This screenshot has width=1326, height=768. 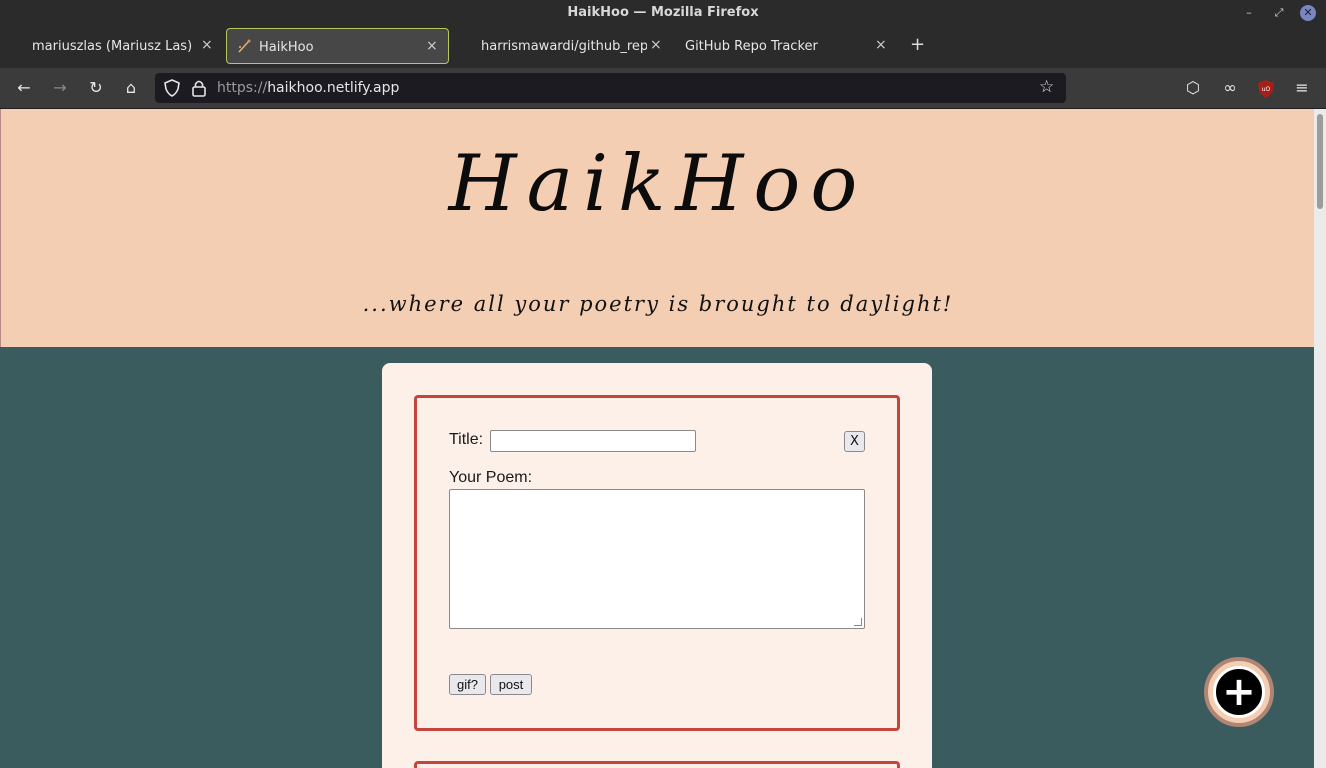 I want to click on tab-github-repo: harrismawardi/github_repo ×, so click(x=562, y=46).